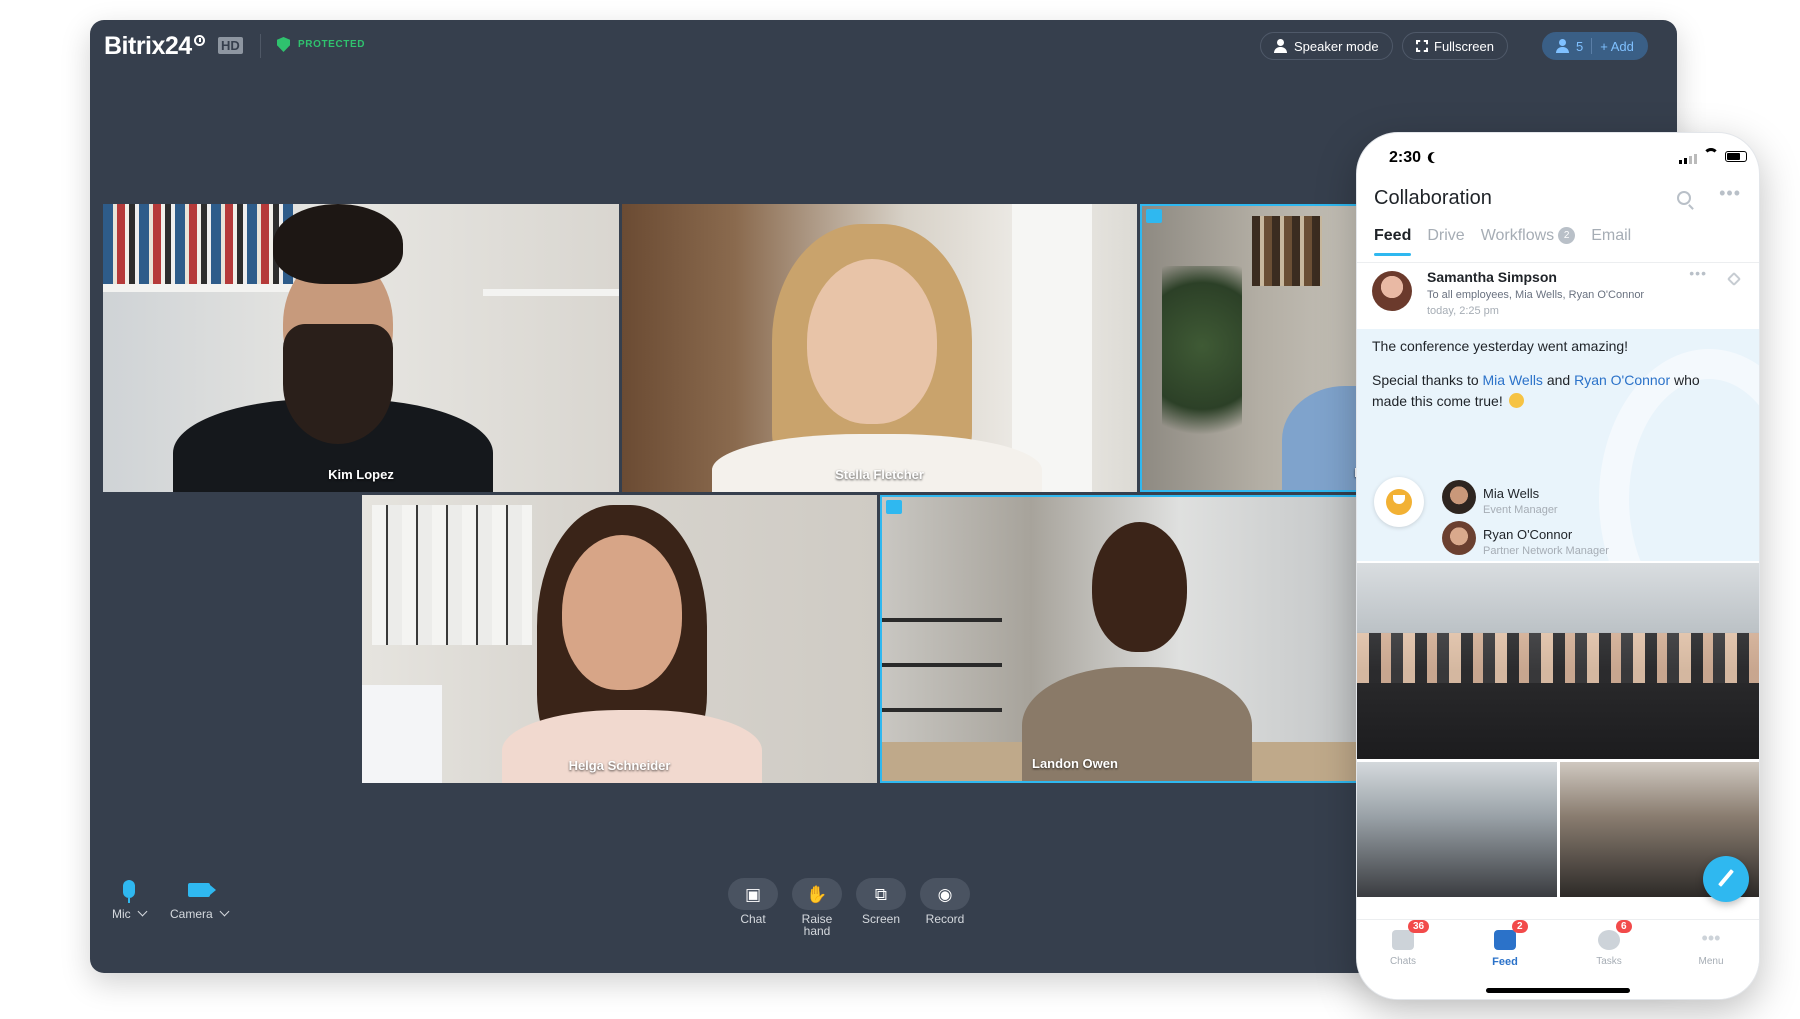  I want to click on nav-label: Tasks, so click(1609, 961).